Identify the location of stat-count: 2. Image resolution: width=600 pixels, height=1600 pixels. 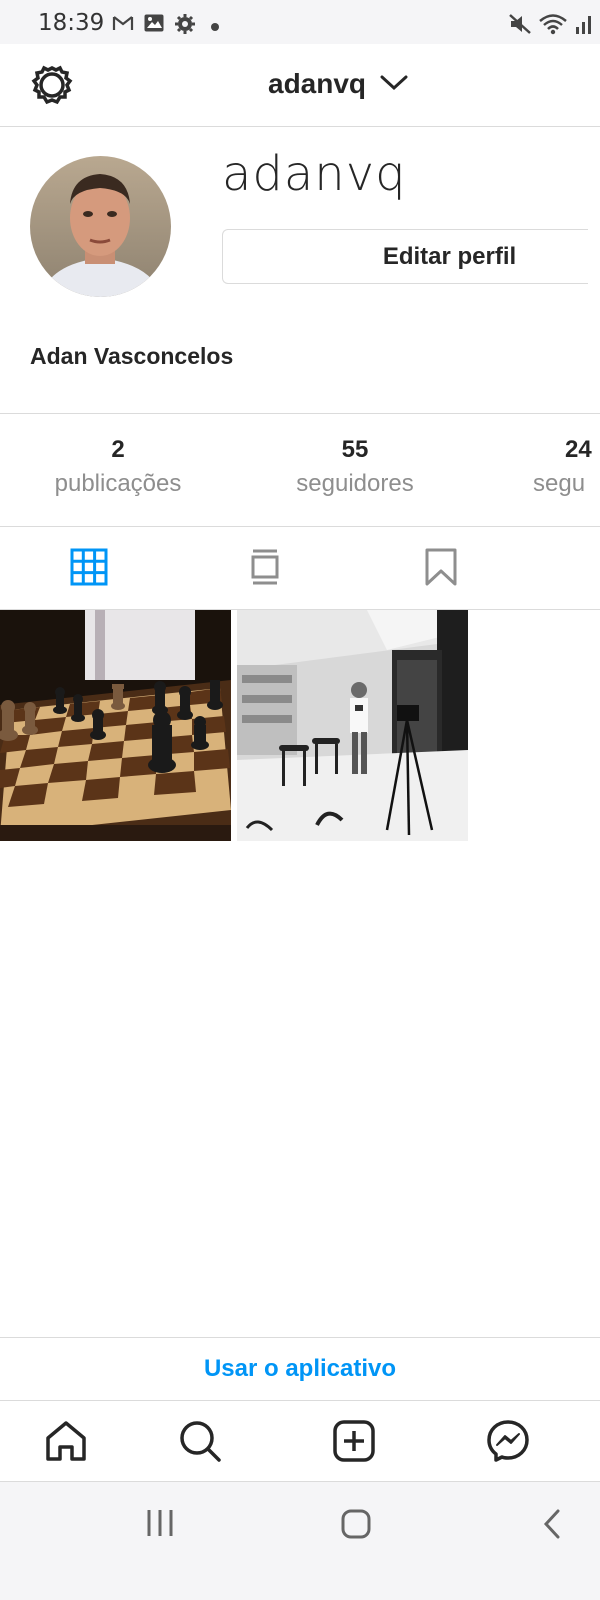
(118, 449).